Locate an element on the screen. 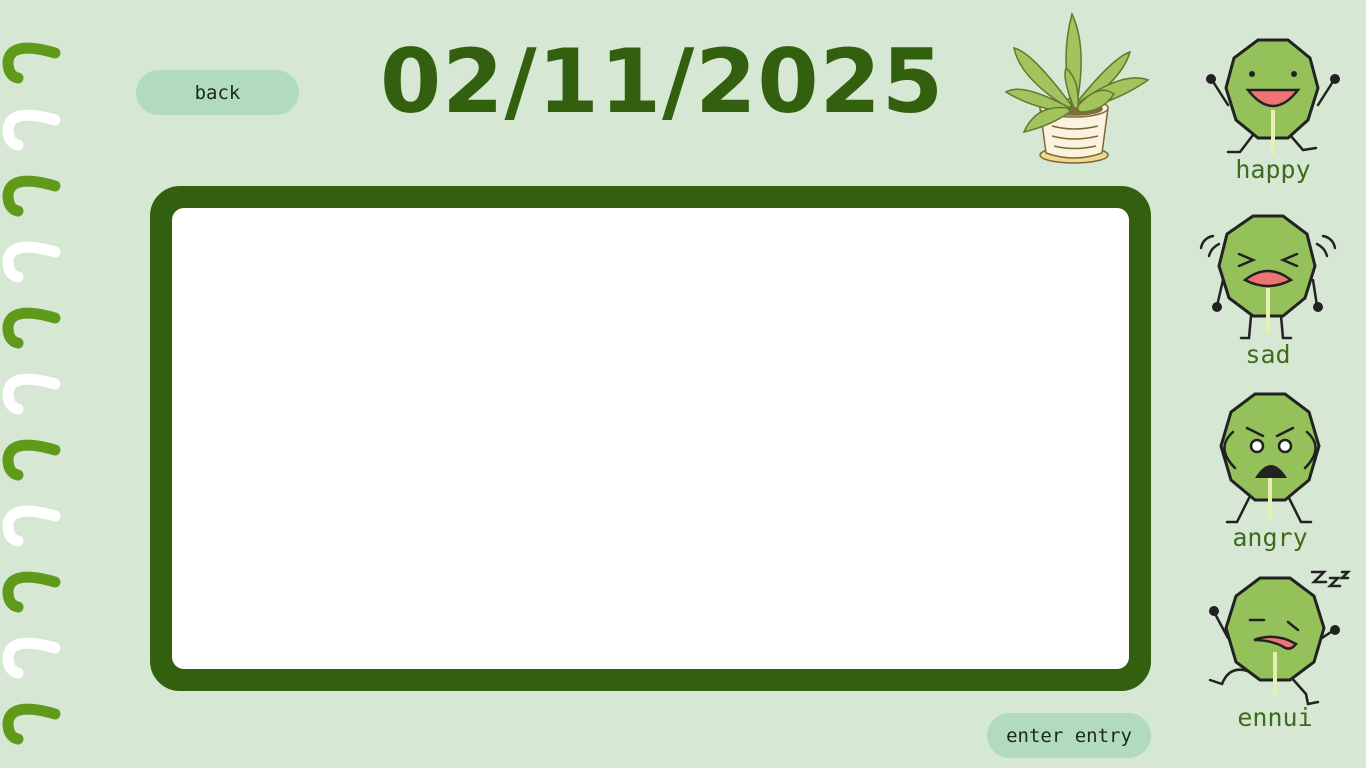 Image resolution: width=1366 pixels, height=768 pixels. mood-label-angry: angry is located at coordinates (1270, 537).